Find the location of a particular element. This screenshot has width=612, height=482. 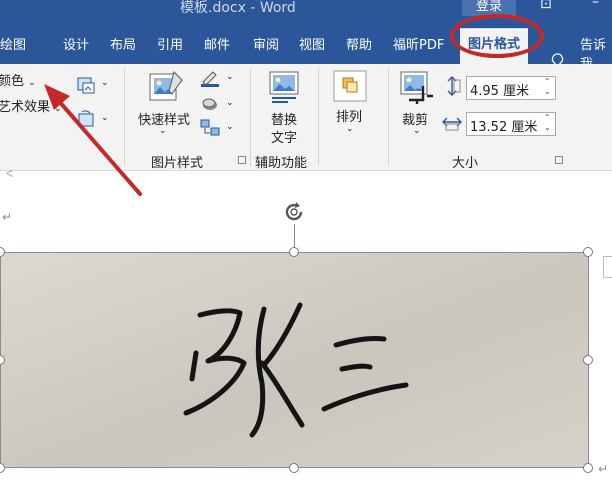

shape-width-icon is located at coordinates (452, 124).